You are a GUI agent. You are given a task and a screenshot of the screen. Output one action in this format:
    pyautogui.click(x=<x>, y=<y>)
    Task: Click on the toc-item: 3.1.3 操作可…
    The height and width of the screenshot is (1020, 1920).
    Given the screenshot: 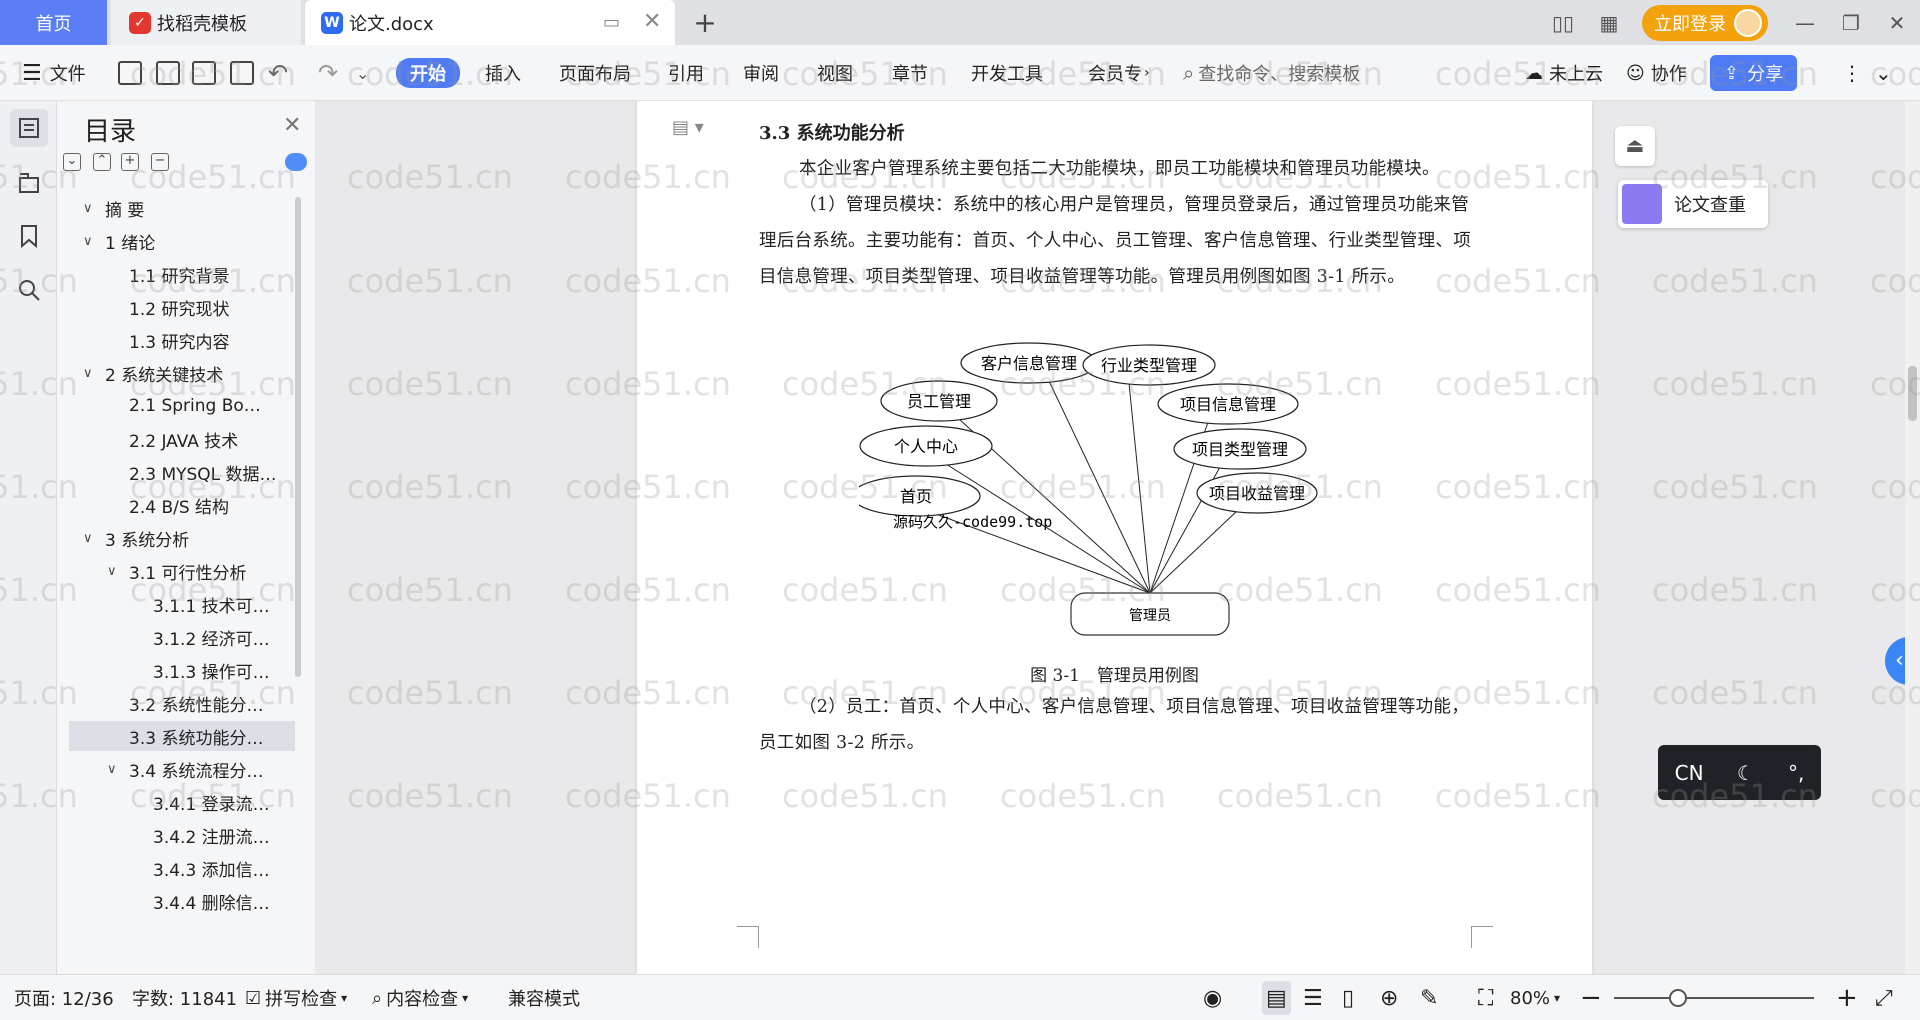 What is the action you would take?
    pyautogui.click(x=182, y=670)
    